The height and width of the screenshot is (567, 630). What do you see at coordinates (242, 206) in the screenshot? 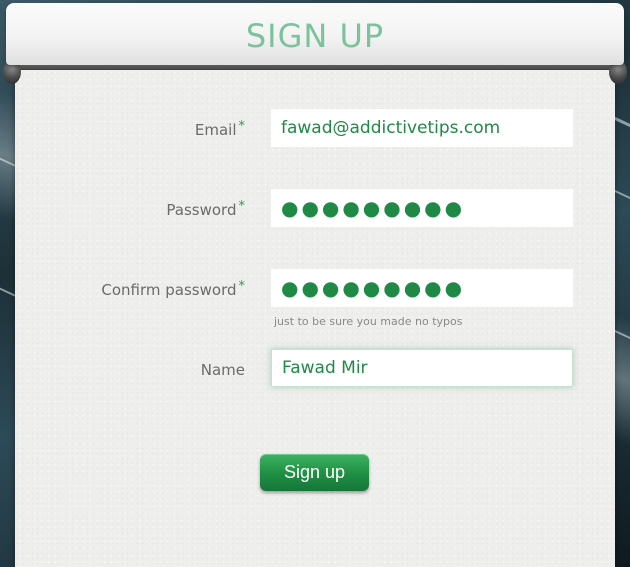
I see `password-required-mark: *` at bounding box center [242, 206].